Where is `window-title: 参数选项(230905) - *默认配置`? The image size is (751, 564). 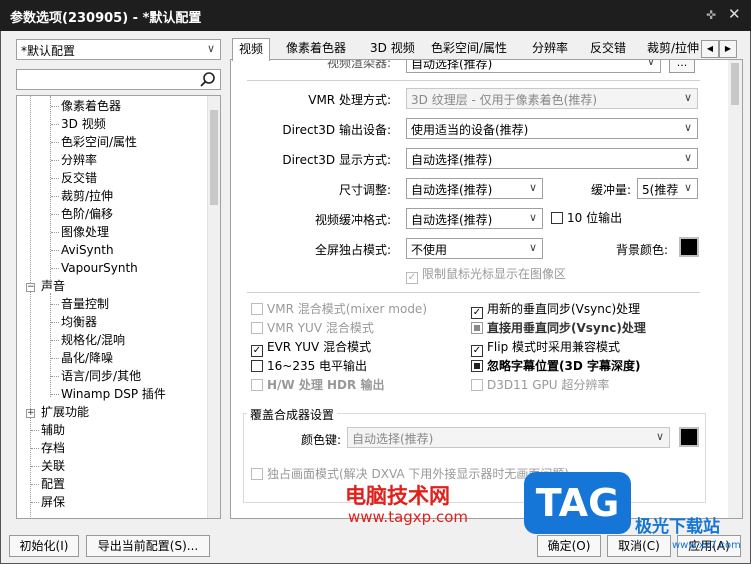
window-title: 参数选项(230905) - *默认配置 is located at coordinates (106, 18).